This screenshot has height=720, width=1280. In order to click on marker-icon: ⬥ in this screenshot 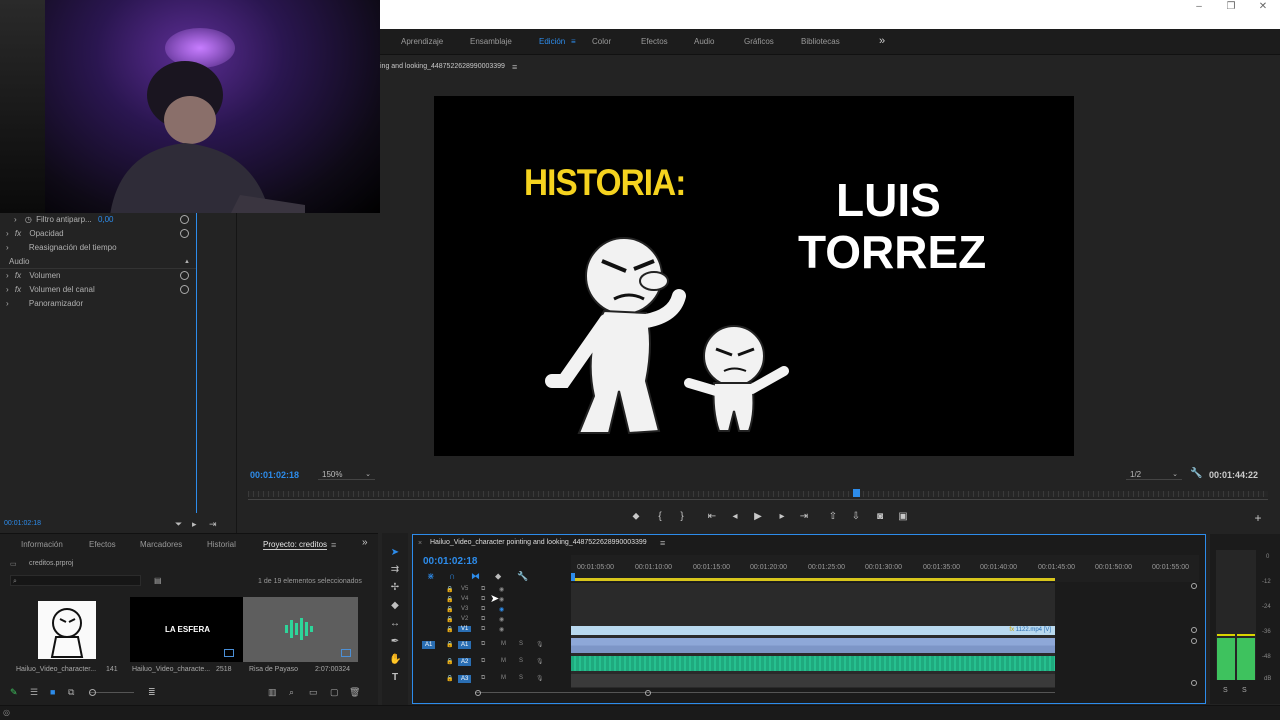, I will do `click(498, 576)`.